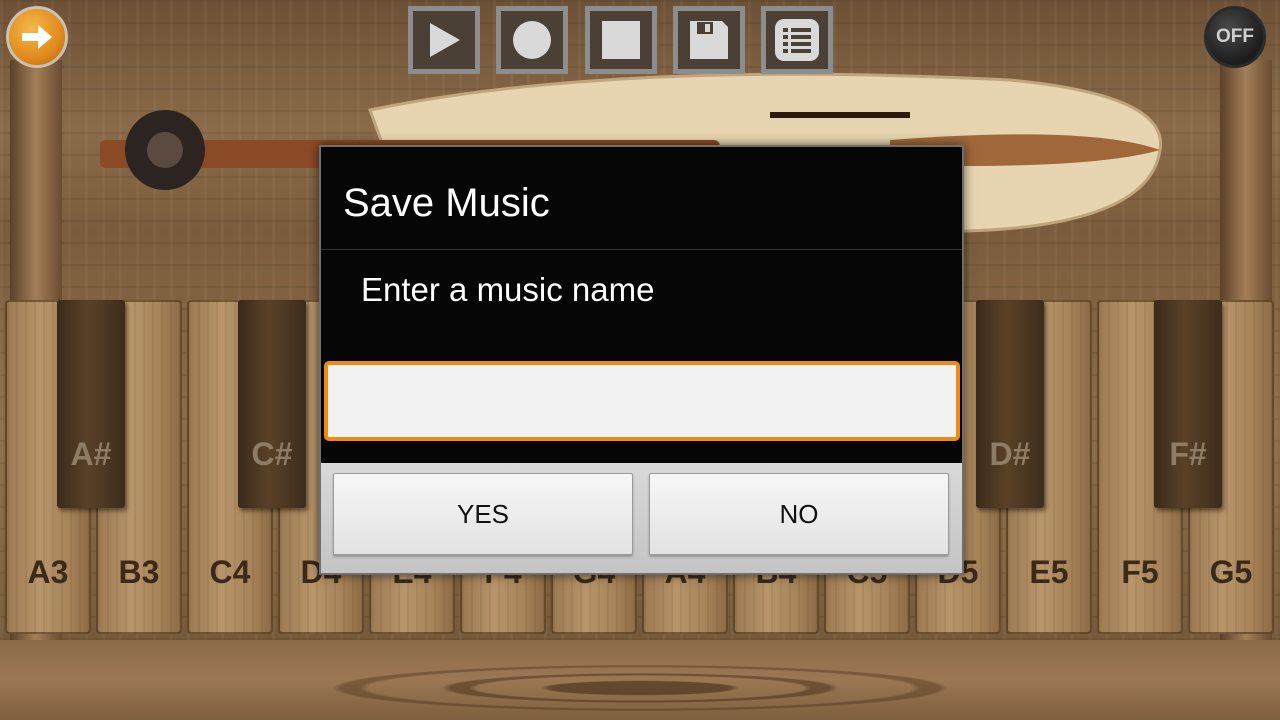  Describe the element at coordinates (483, 514) in the screenshot. I see `yes-button: YES` at that location.